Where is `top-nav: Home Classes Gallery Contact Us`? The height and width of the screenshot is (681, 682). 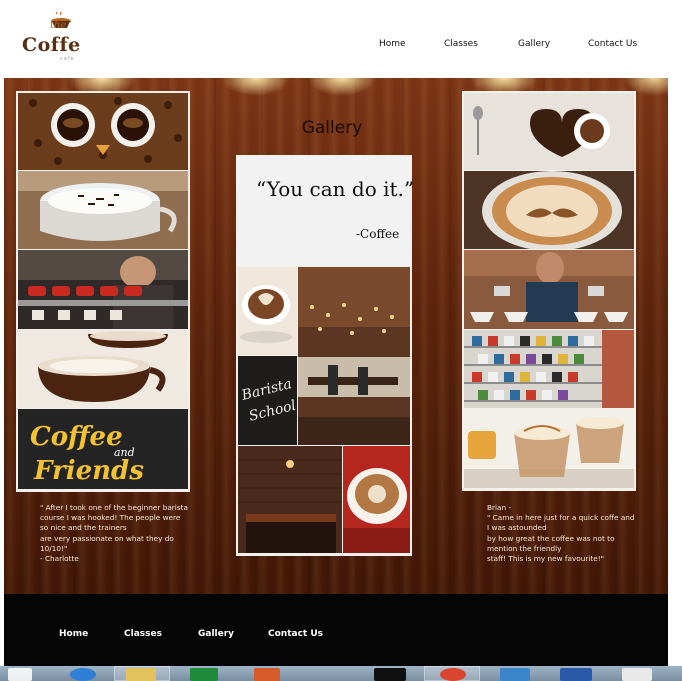
top-nav: Home Classes Gallery Contact Us is located at coordinates (341, 46).